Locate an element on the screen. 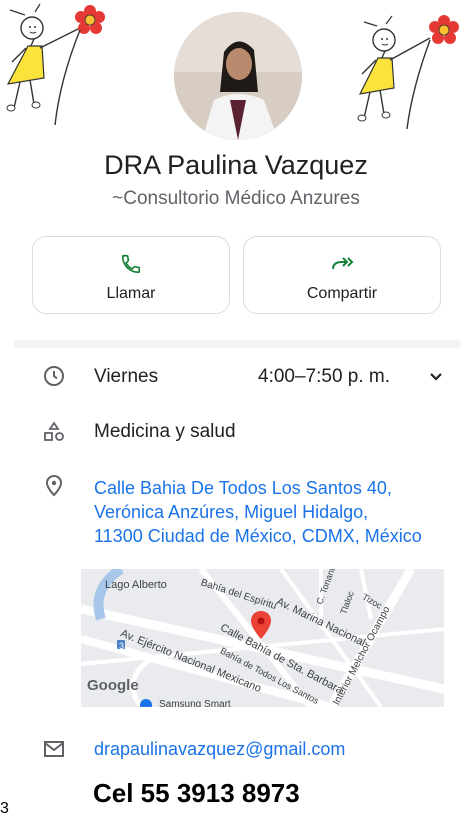  share-button-label: Compartir is located at coordinates (342, 293).